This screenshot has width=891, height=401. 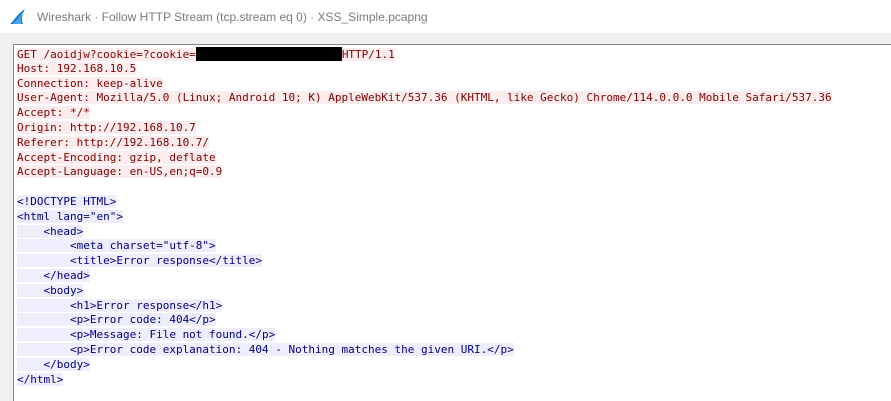 I want to click on accept-language-header: Accept-Language: en-US,en;q=0.9, so click(x=120, y=172).